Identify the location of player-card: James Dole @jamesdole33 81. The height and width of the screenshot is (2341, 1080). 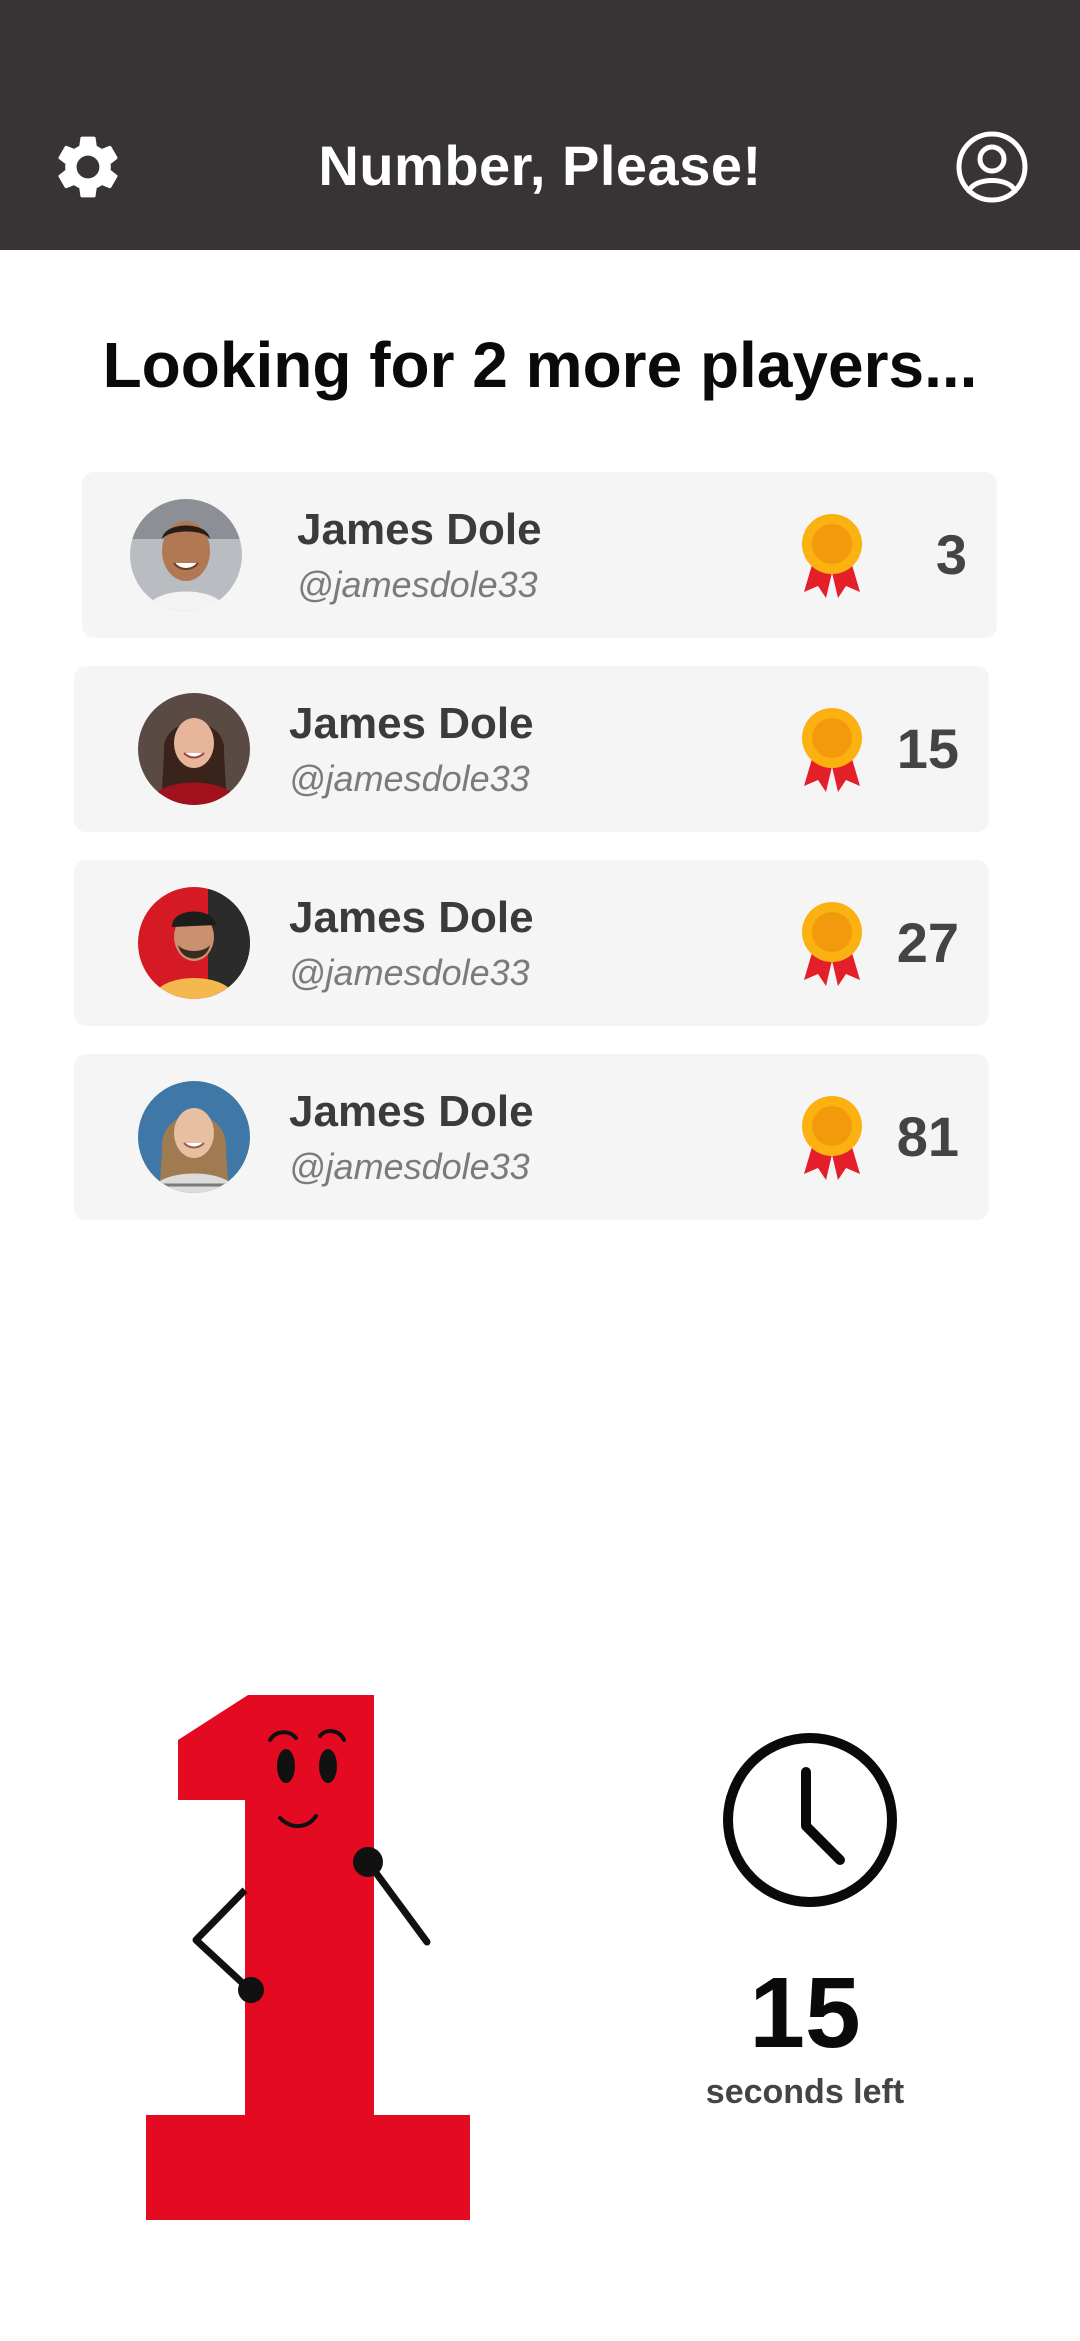
(531, 1137).